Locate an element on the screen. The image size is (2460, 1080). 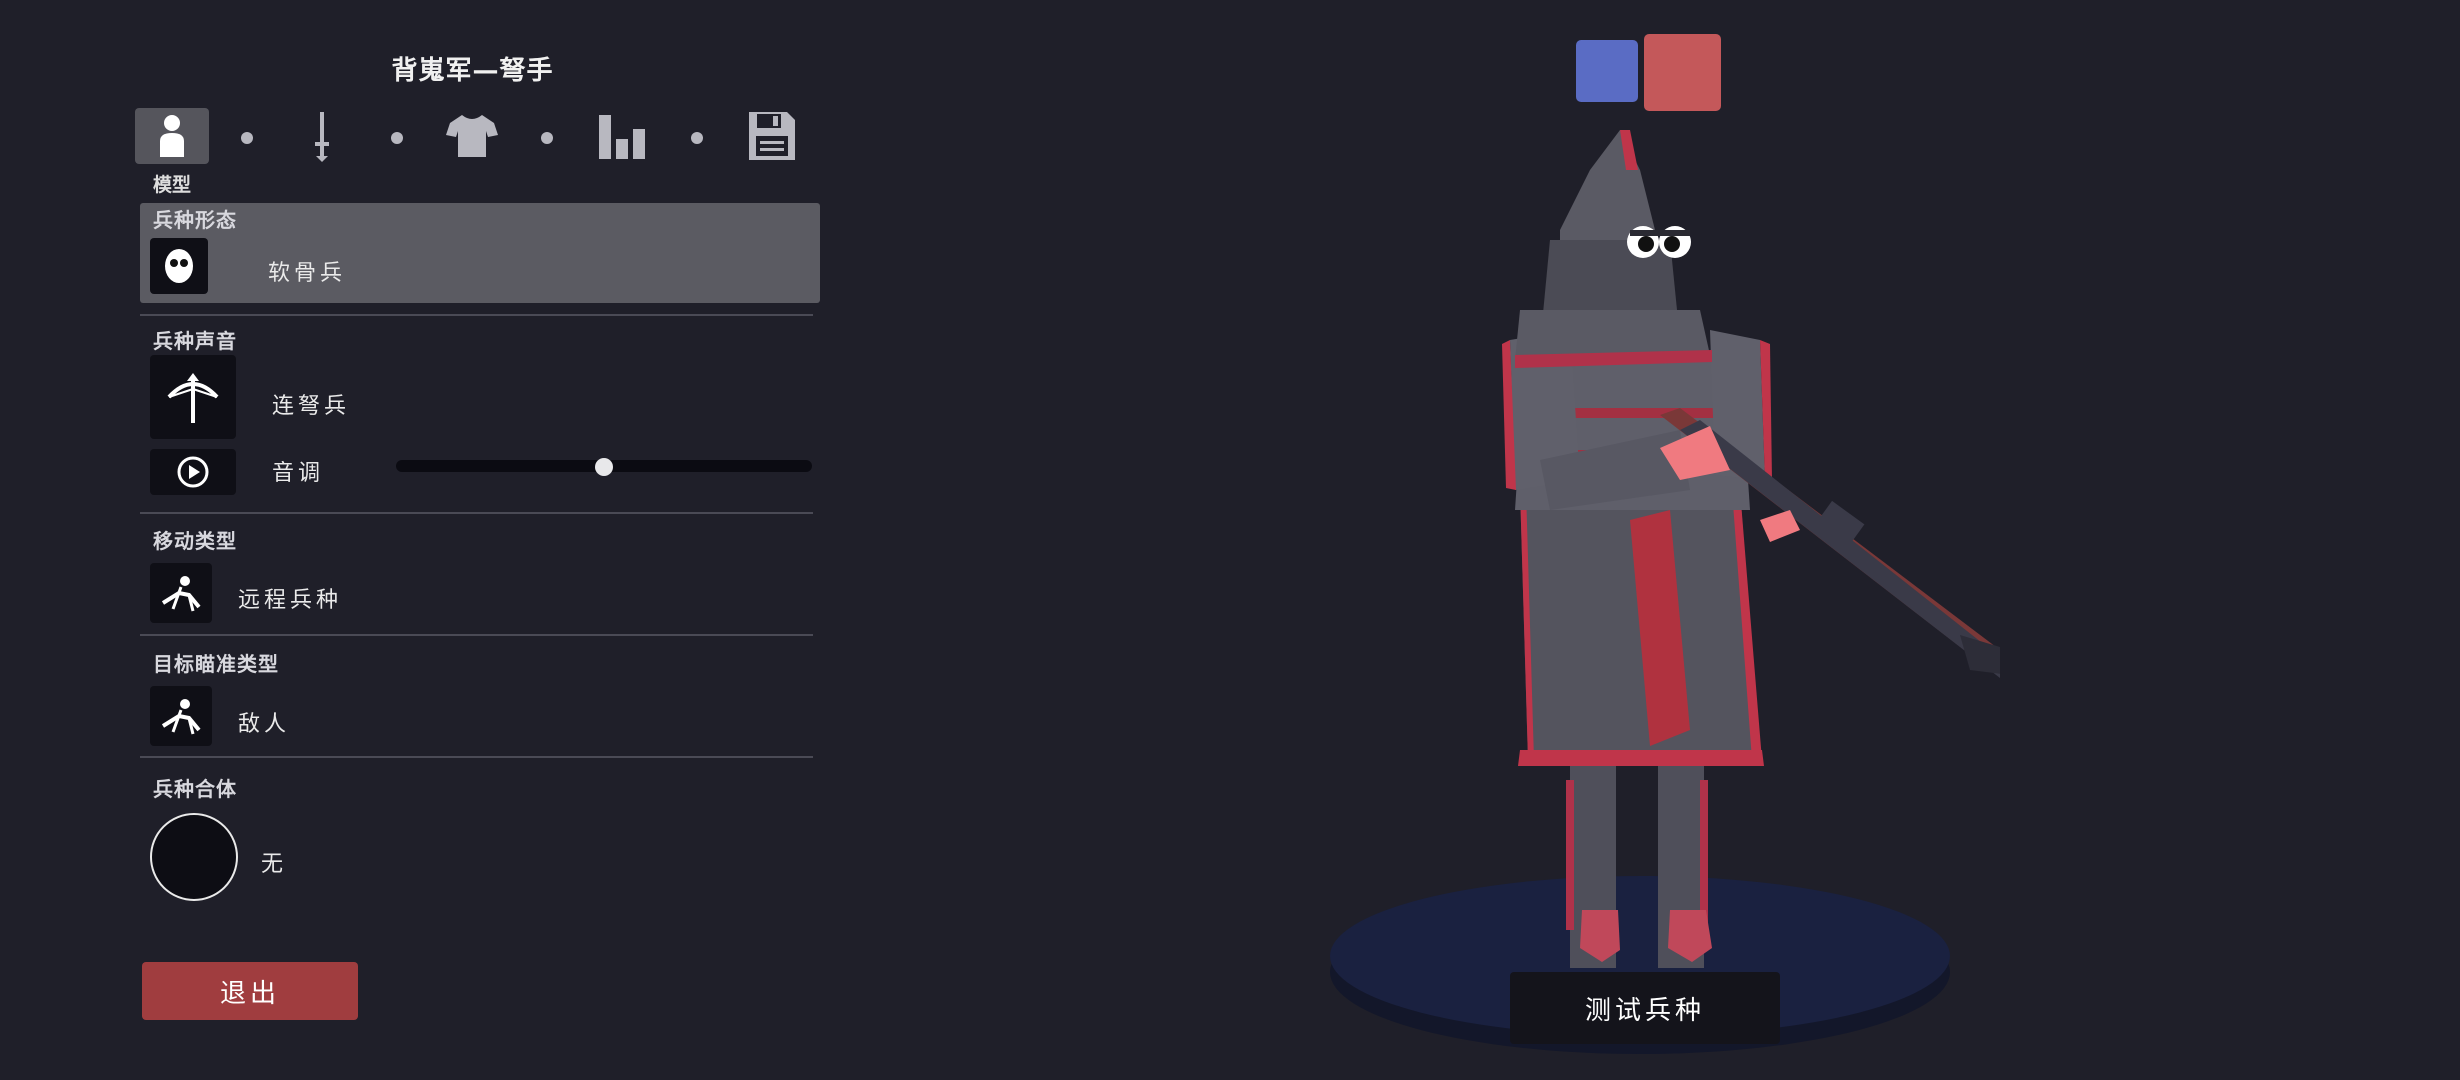
bar-chart-icon is located at coordinates (622, 137).